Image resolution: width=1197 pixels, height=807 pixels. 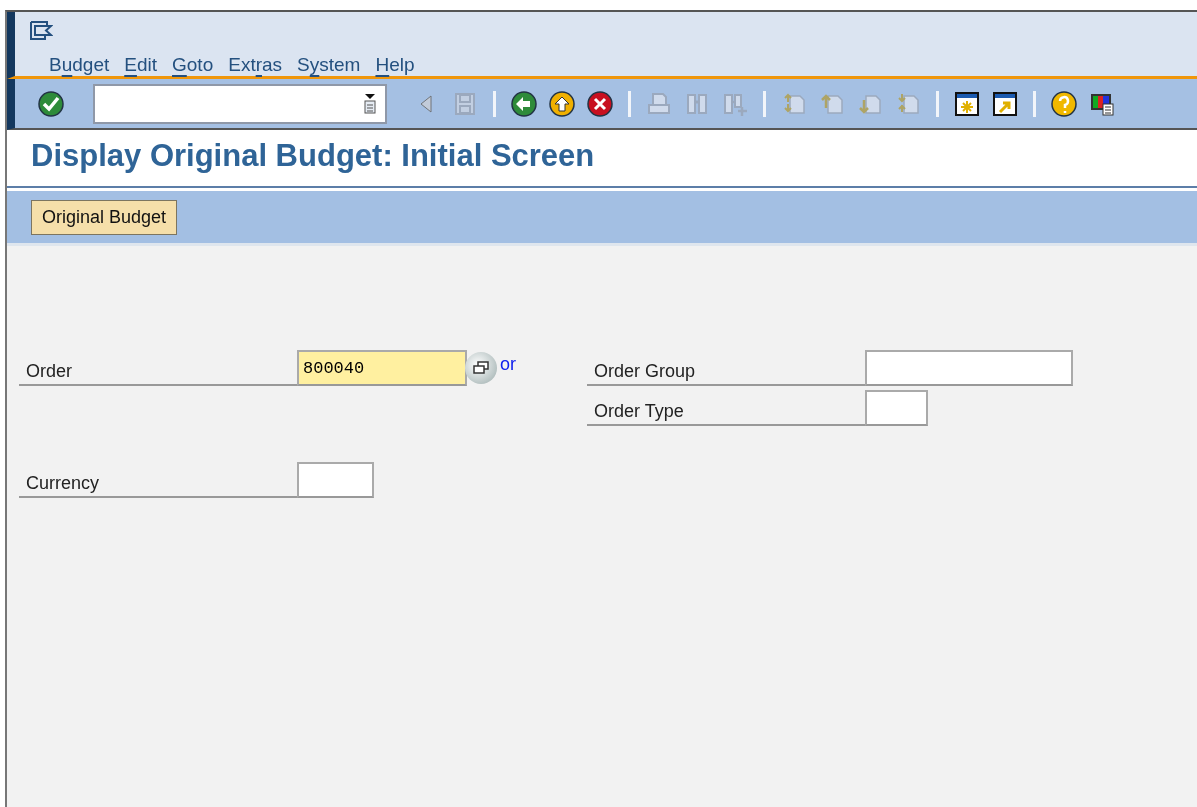 I want to click on menu-item: Goto, so click(x=193, y=65).